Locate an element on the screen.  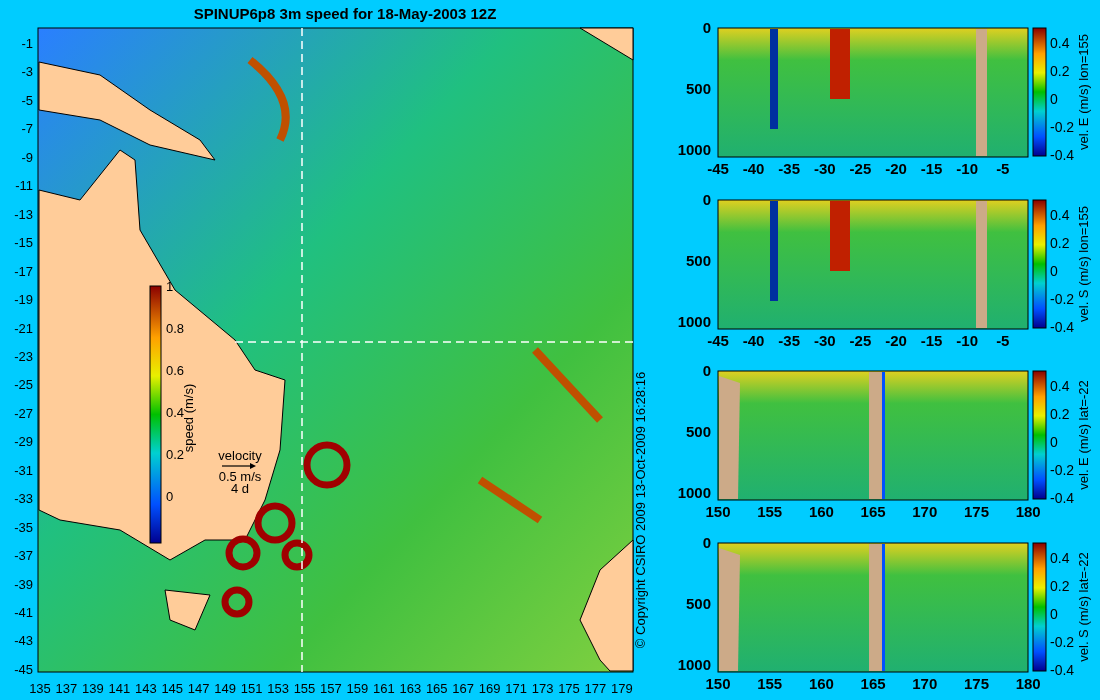
axis-tick-label: -13 is located at coordinates (23, 214).